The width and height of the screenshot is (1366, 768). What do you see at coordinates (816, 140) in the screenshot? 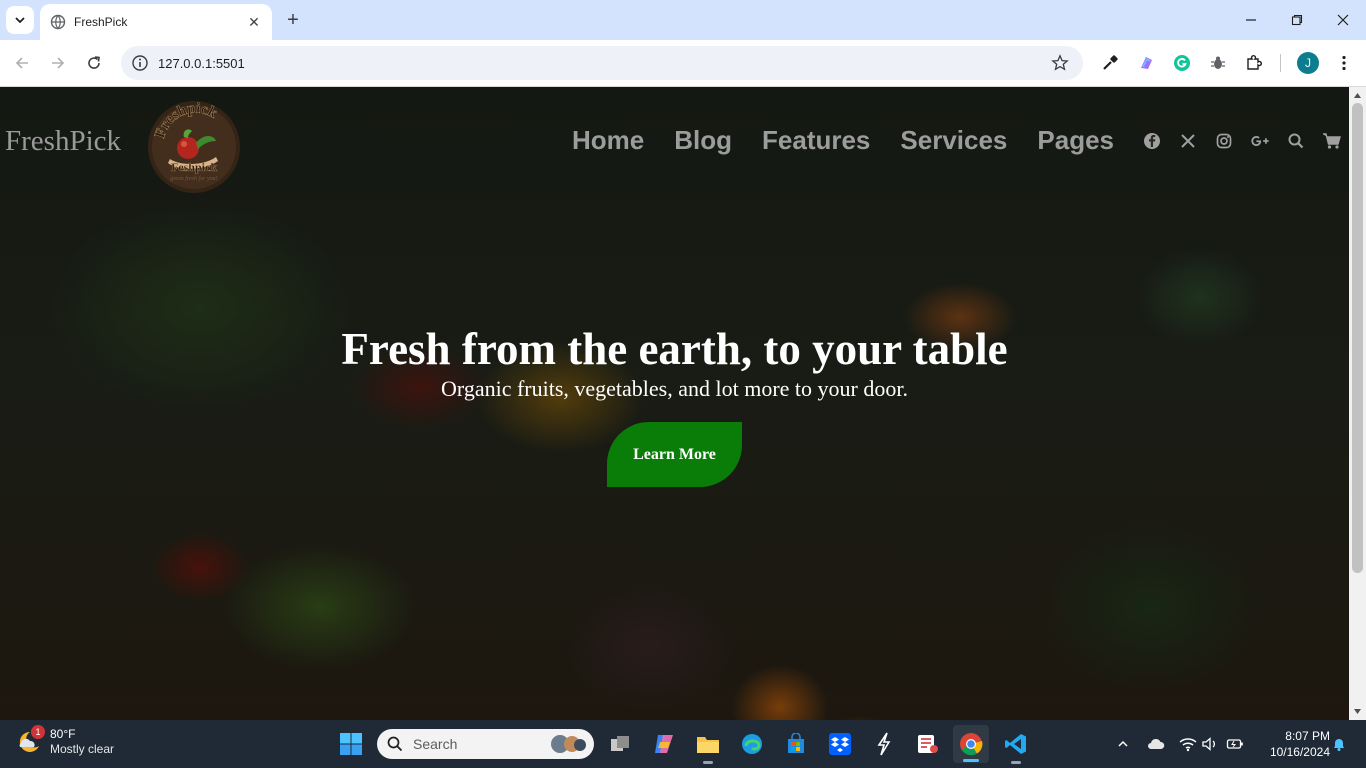
I see `nav-features: Features` at bounding box center [816, 140].